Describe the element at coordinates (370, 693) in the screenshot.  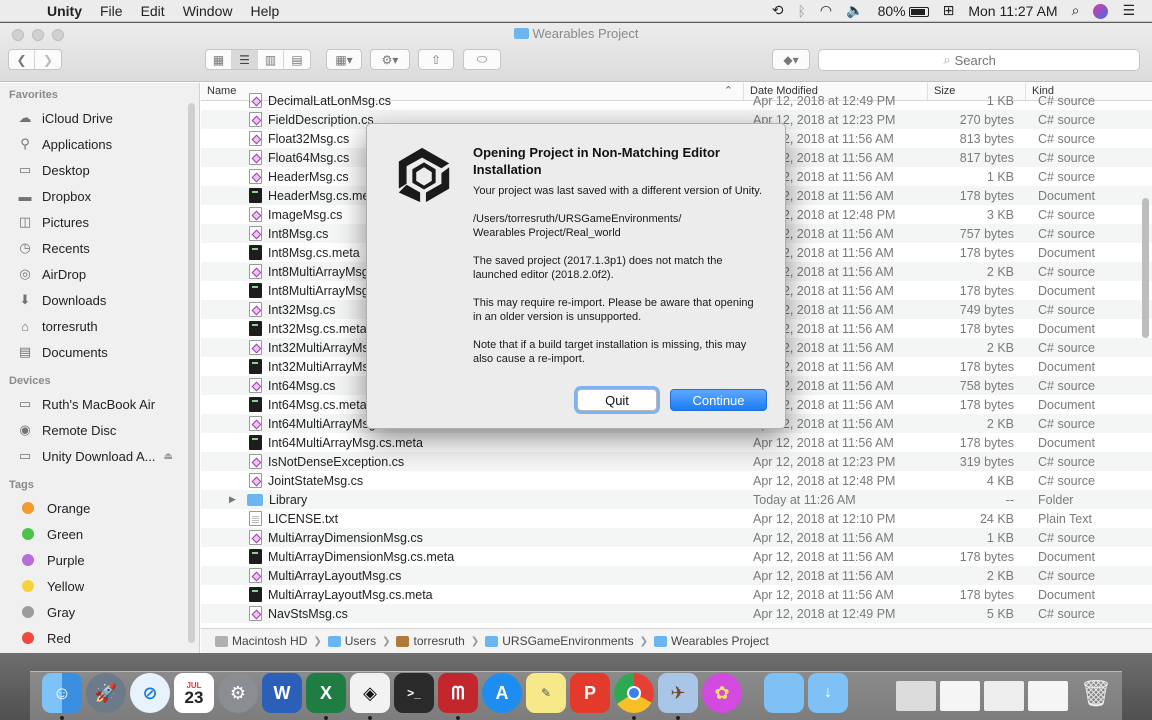
I see `unity-dock-icon: ◈` at that location.